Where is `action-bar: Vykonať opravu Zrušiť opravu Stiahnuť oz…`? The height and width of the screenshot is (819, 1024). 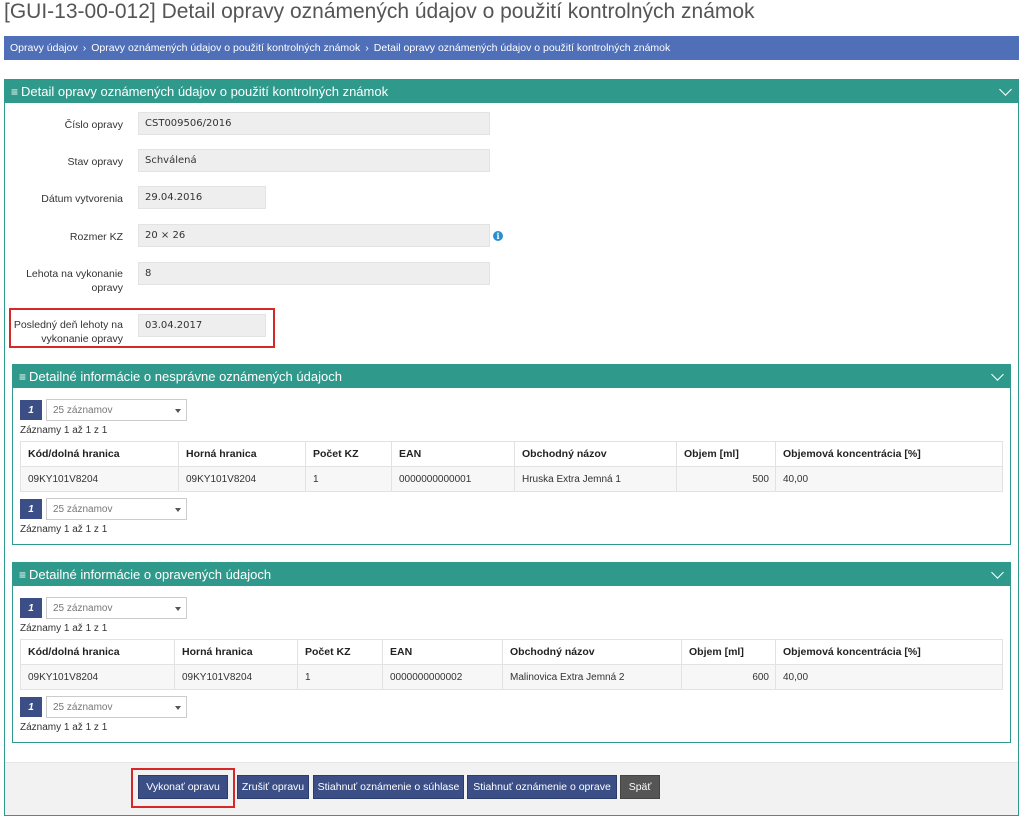 action-bar: Vykonať opravu Zrušiť opravu Stiahnuť oz… is located at coordinates (511, 788).